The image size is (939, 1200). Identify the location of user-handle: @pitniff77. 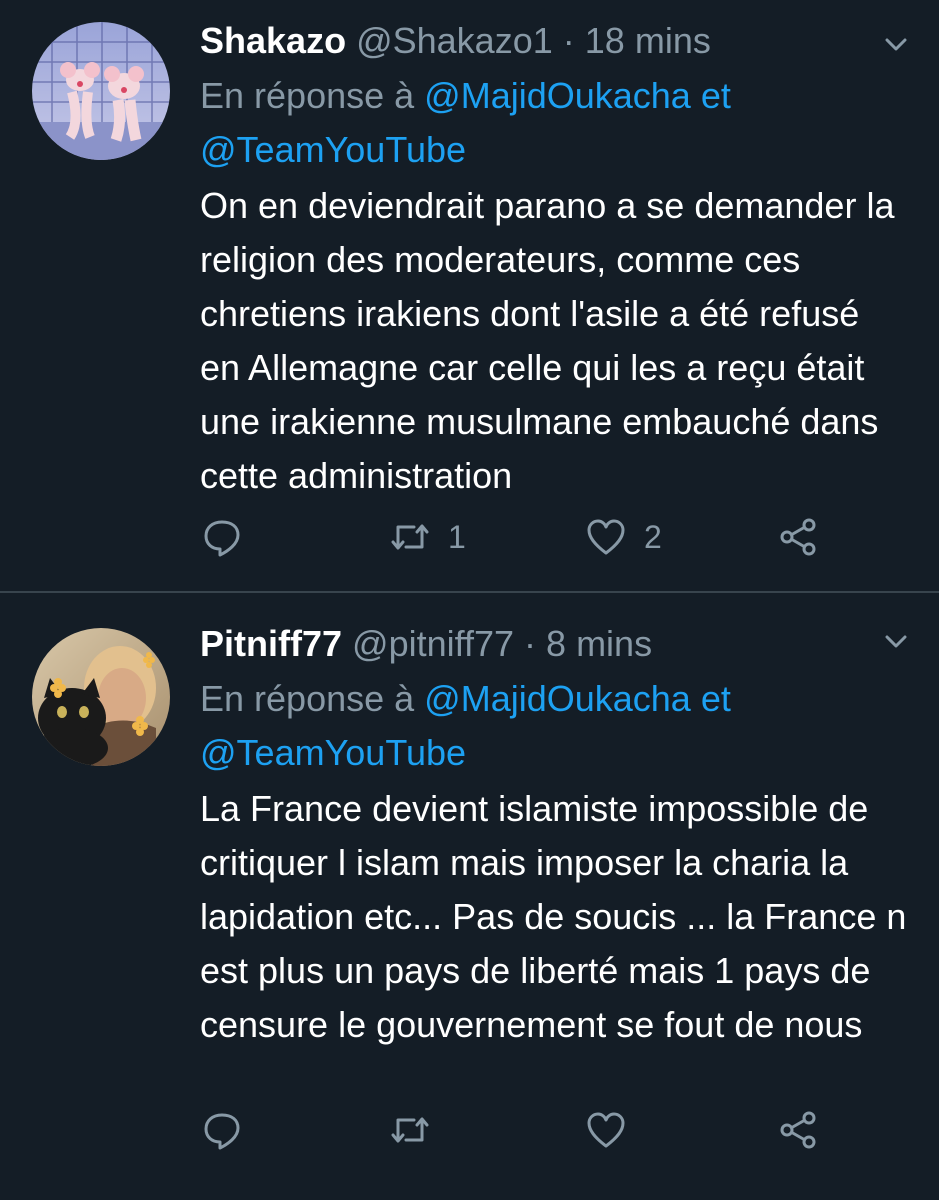
(433, 643).